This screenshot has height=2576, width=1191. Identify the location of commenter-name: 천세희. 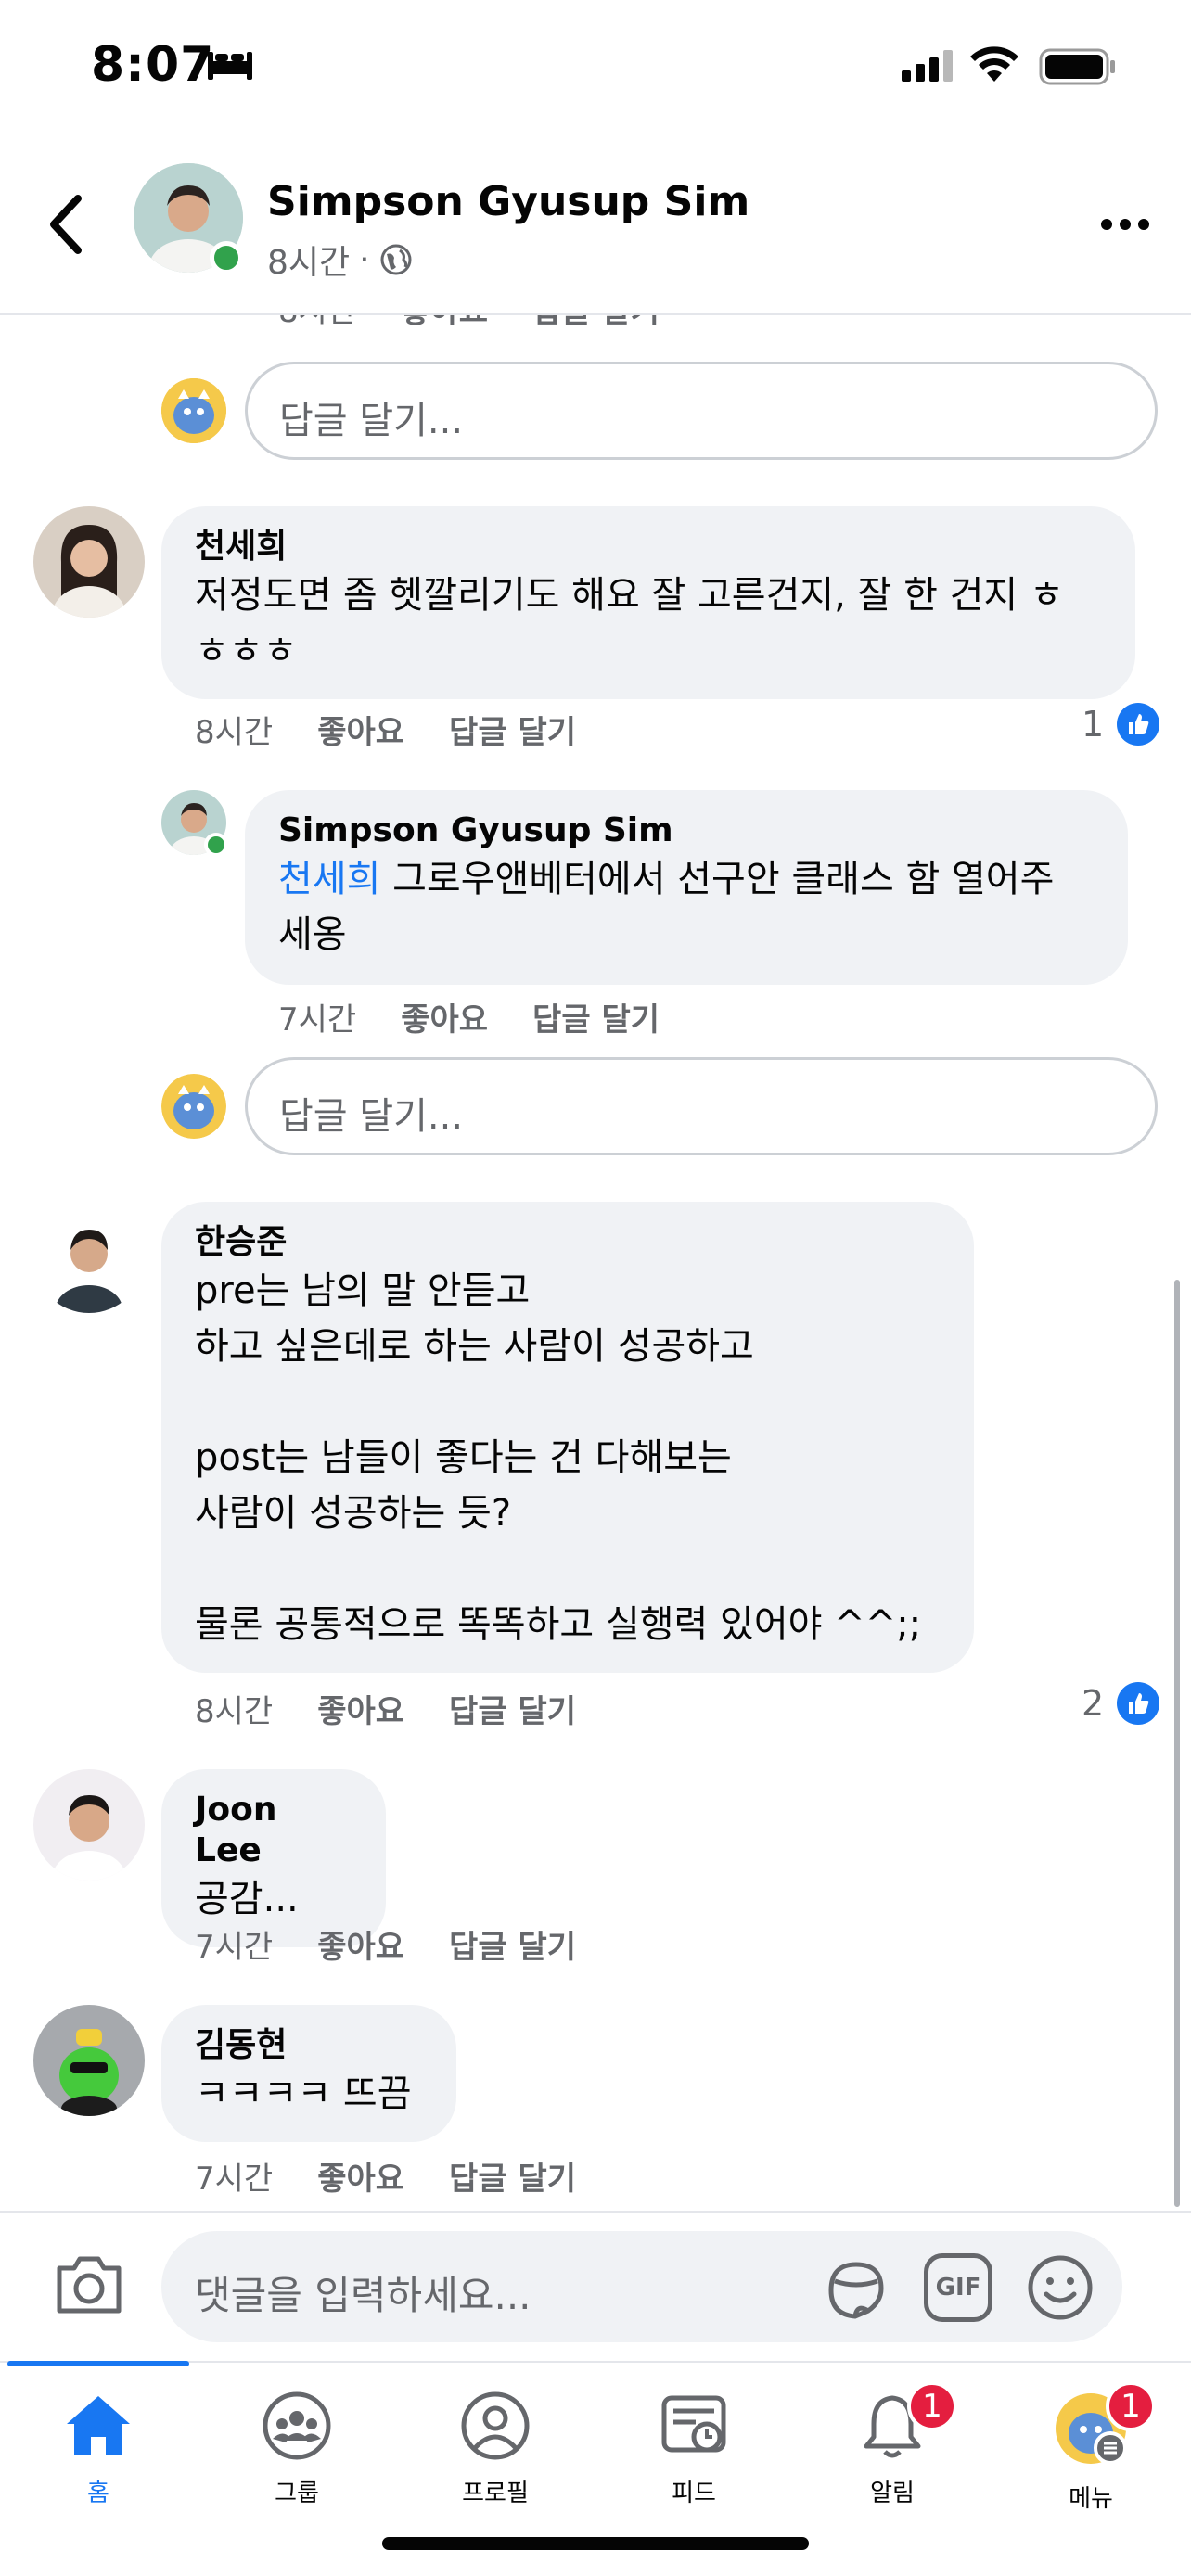
(649, 547).